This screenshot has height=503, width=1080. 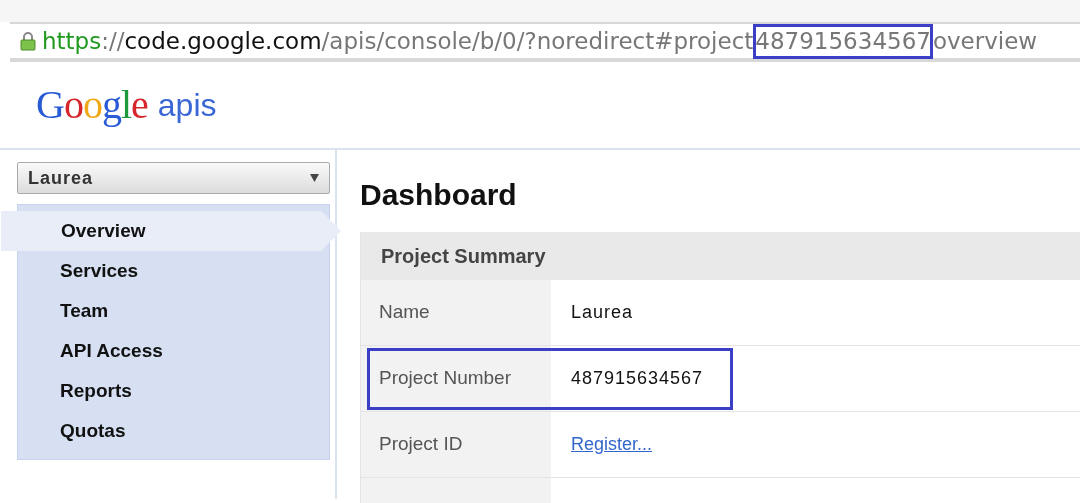 I want to click on row-label: Project ID, so click(x=456, y=444).